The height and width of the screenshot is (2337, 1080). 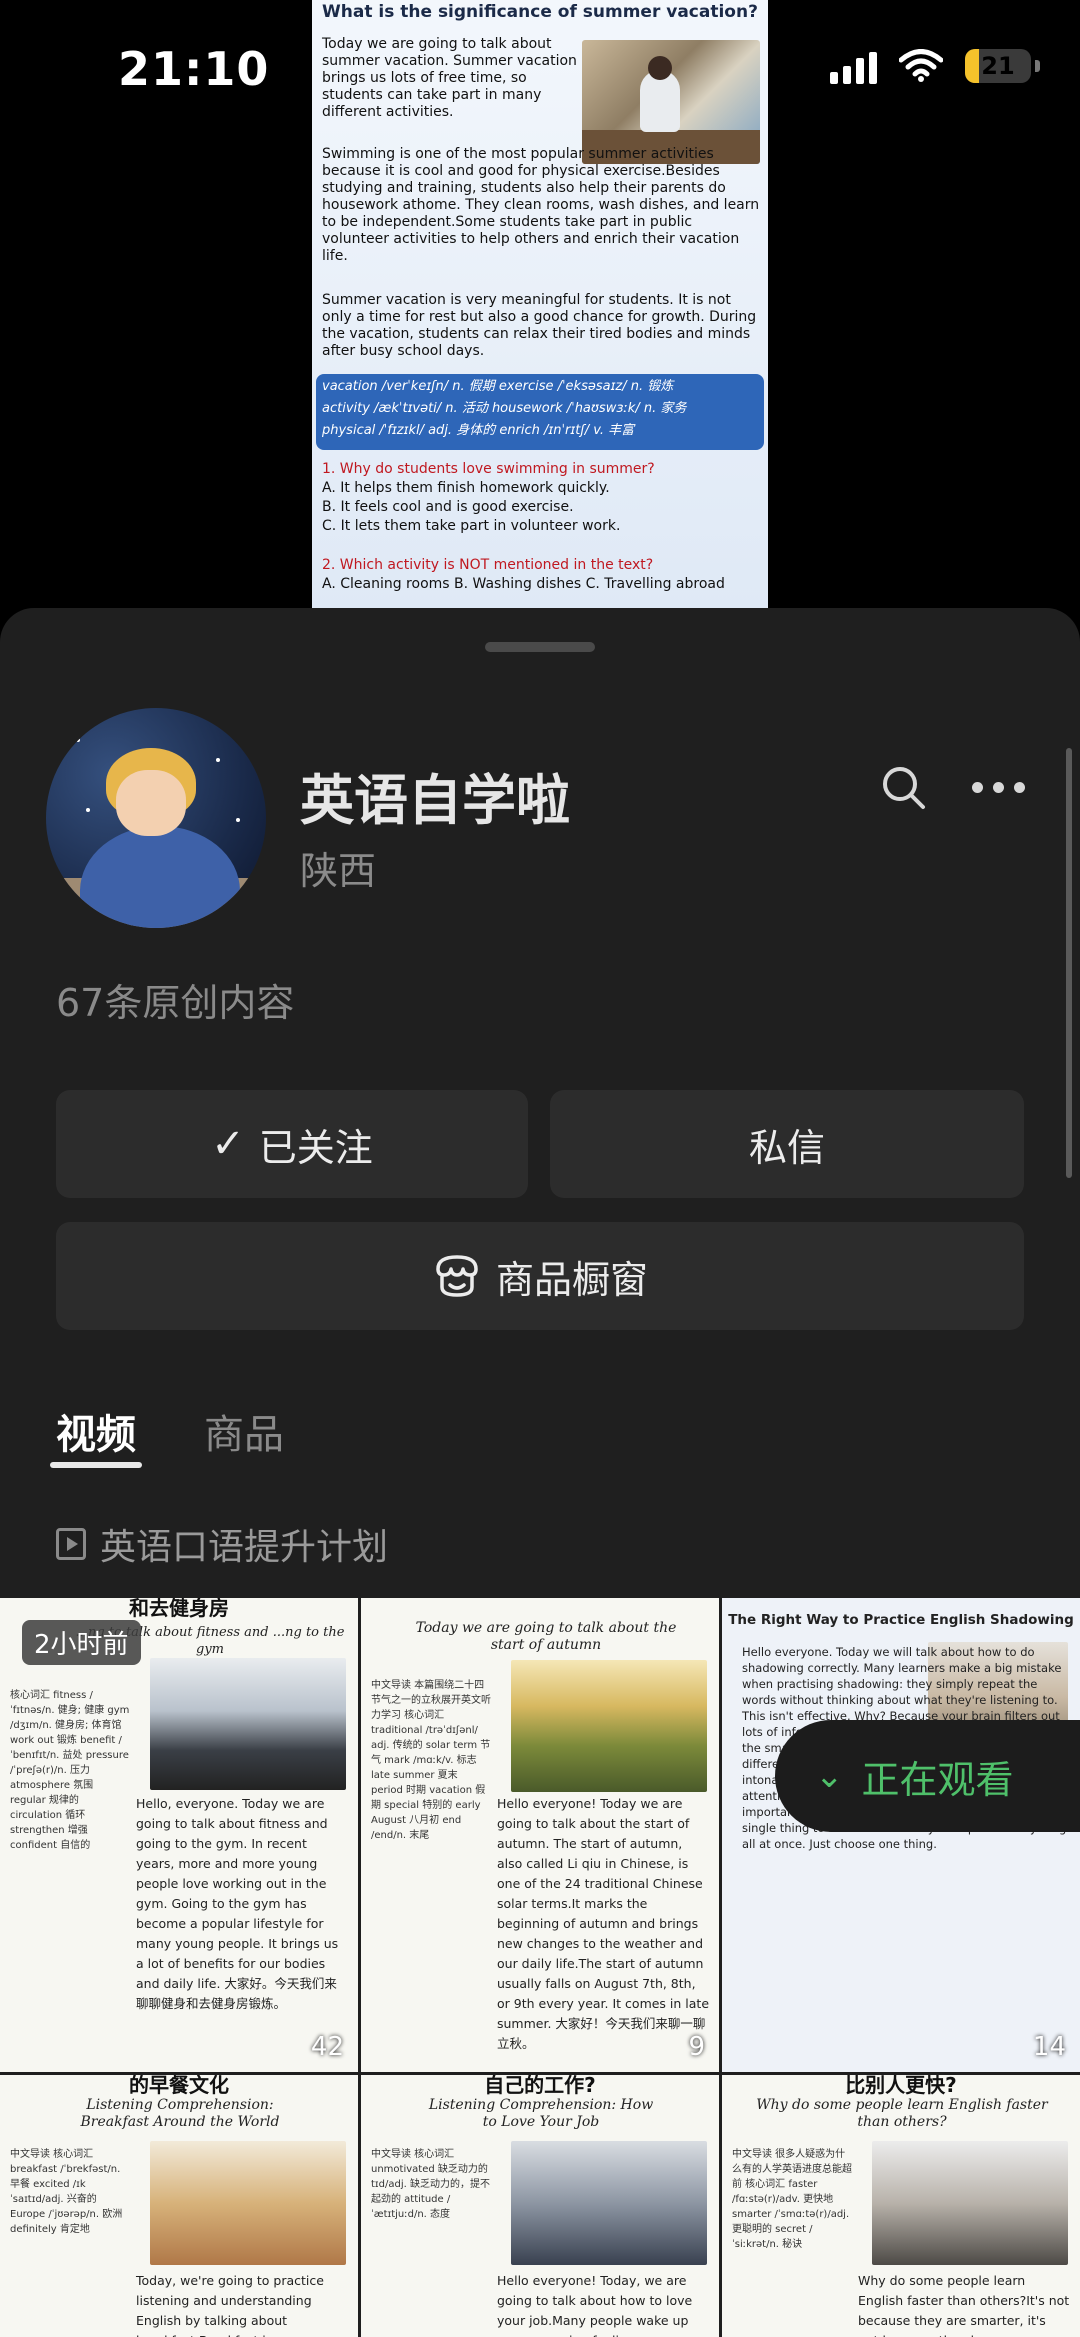 What do you see at coordinates (786, 1147) in the screenshot?
I see `message-label: 私信` at bounding box center [786, 1147].